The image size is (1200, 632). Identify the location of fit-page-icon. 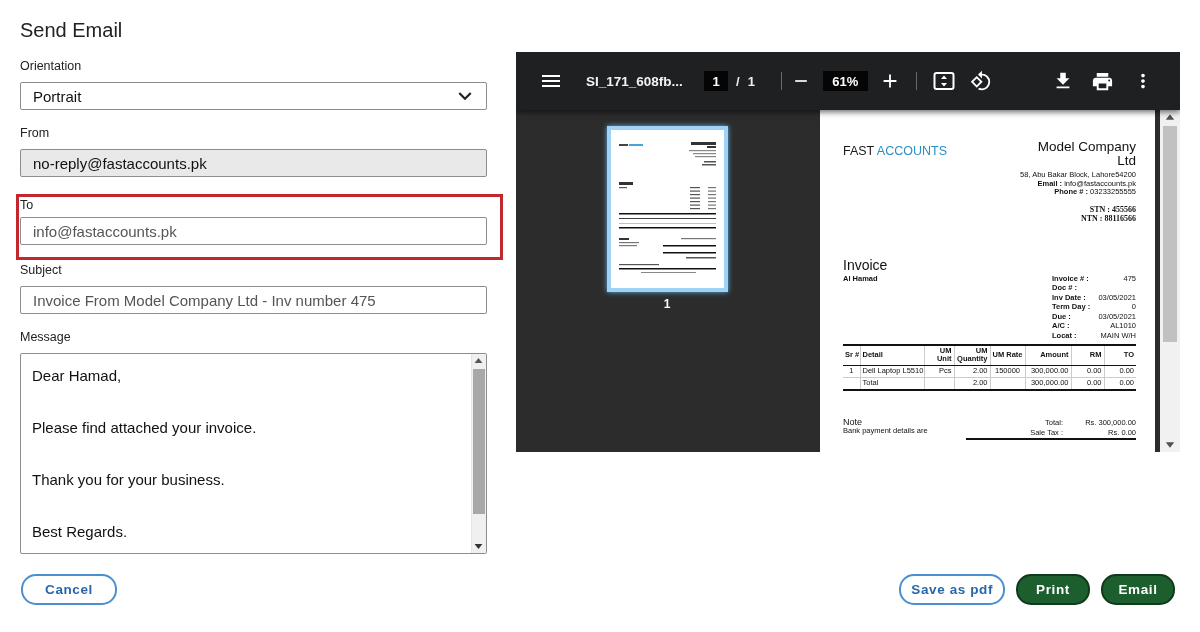
(943, 81).